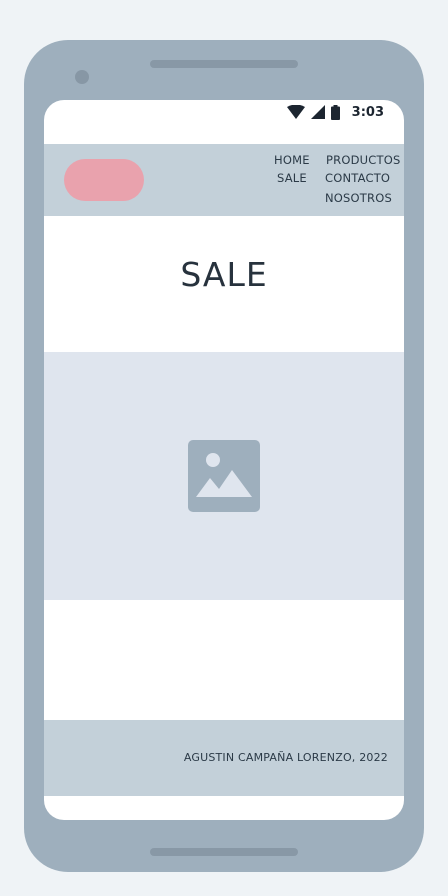  I want to click on status-icons: 3:03, so click(335, 112).